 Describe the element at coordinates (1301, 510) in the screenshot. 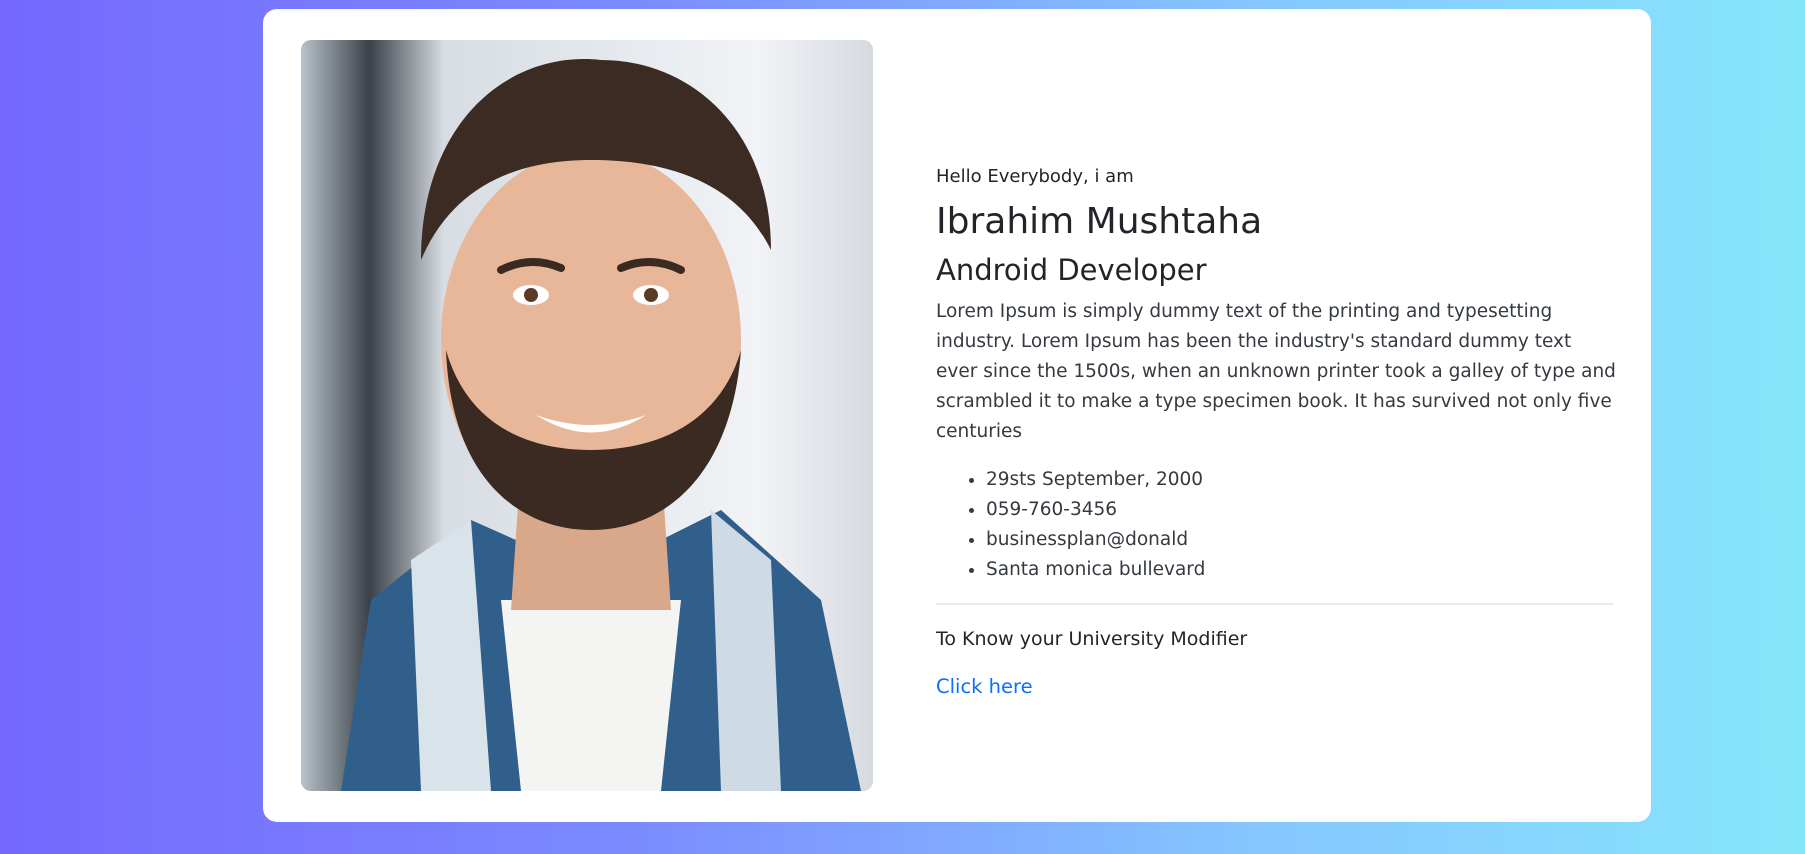

I see `detail-phone: 059-760-3456` at that location.